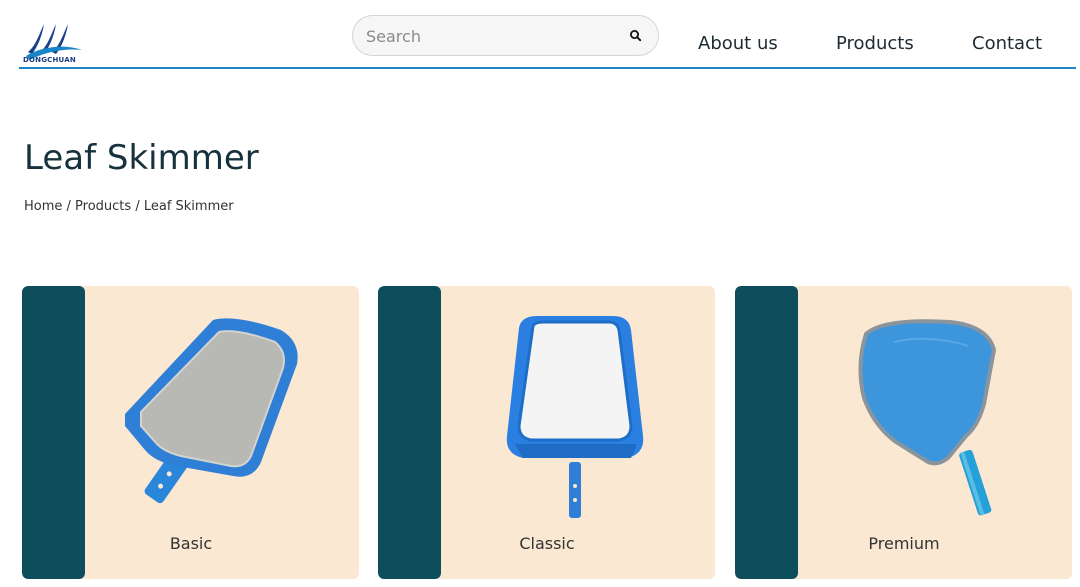 The width and height of the screenshot is (1080, 587). What do you see at coordinates (578, 406) in the screenshot?
I see `skimmer-classic-image` at bounding box center [578, 406].